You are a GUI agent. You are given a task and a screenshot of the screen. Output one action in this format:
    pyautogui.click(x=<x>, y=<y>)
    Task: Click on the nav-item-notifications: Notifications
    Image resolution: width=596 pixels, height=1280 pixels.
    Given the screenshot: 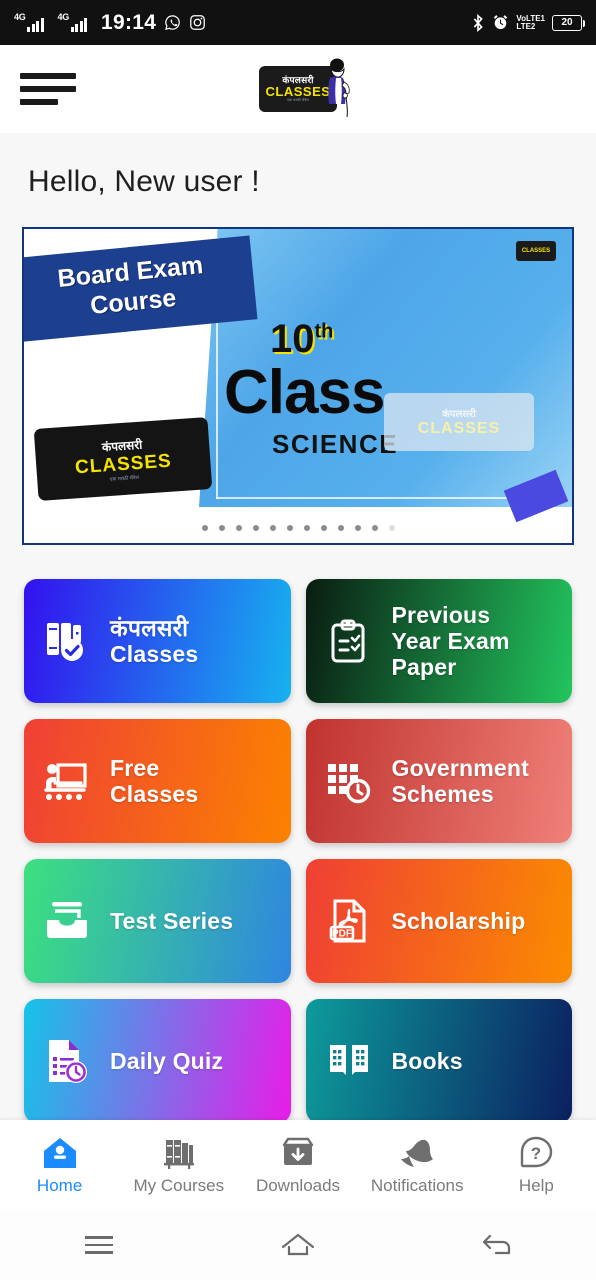 What is the action you would take?
    pyautogui.click(x=417, y=1165)
    